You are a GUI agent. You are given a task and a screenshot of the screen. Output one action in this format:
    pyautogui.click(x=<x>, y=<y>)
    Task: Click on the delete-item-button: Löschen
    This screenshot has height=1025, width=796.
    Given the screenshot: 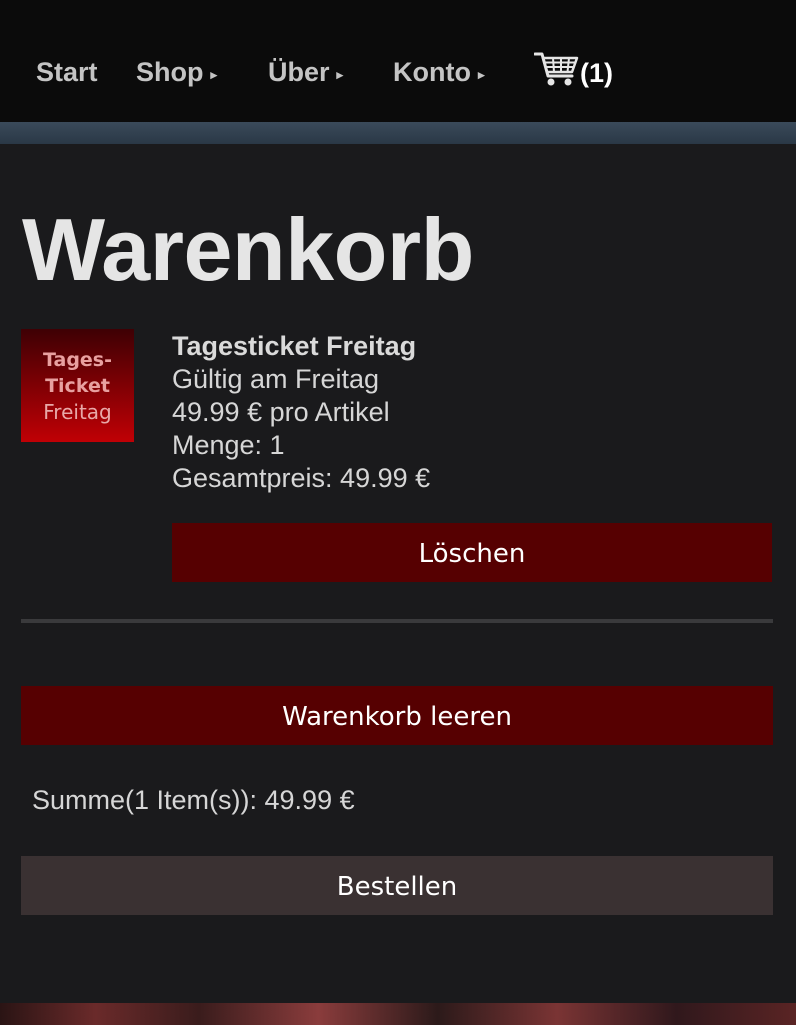 What is the action you would take?
    pyautogui.click(x=472, y=552)
    